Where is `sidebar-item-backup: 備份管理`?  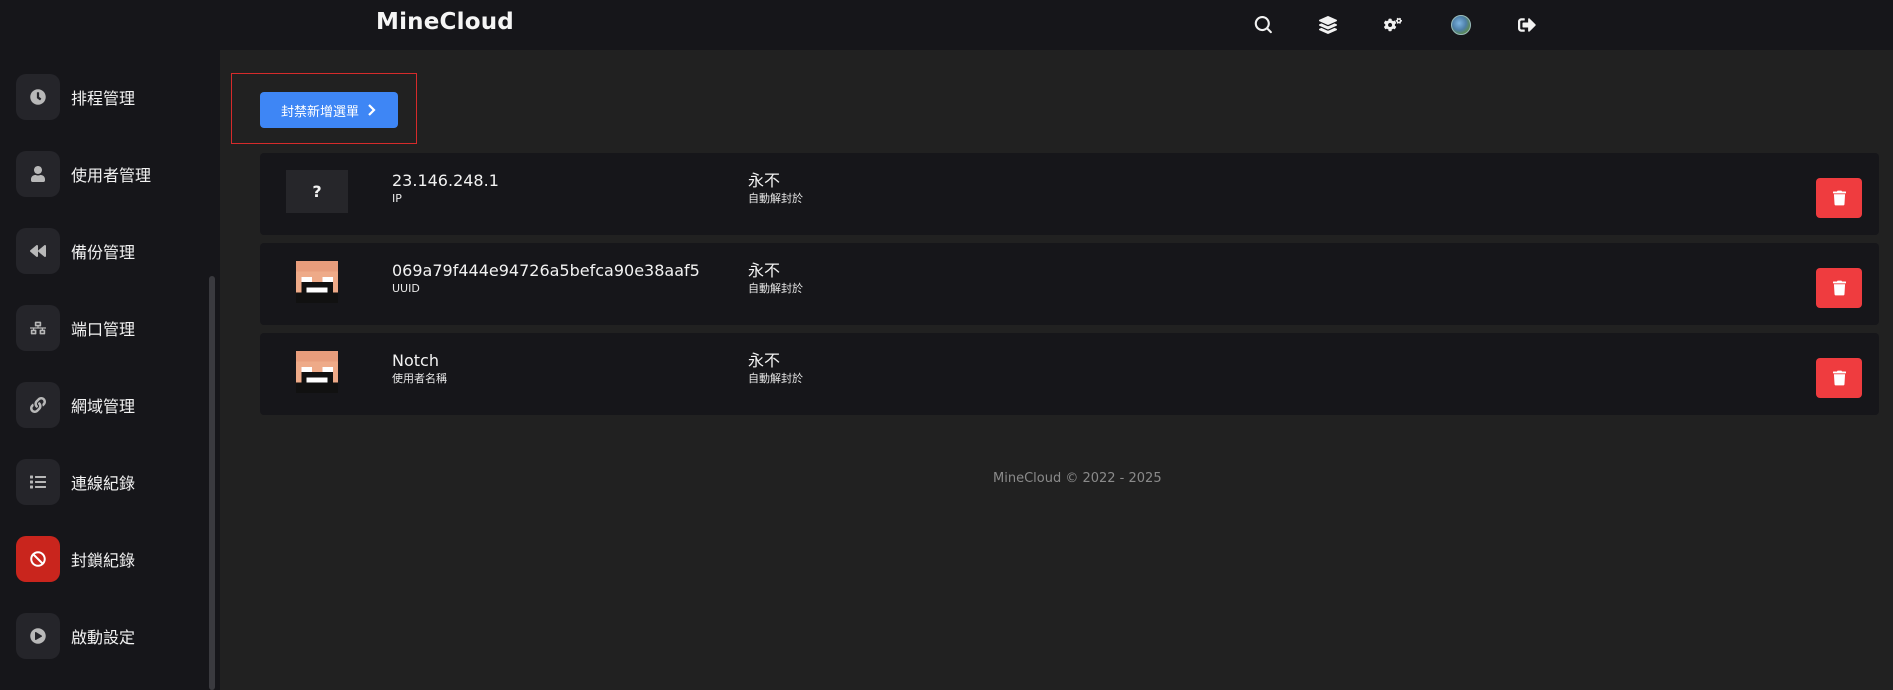 sidebar-item-backup: 備份管理 is located at coordinates (114, 251).